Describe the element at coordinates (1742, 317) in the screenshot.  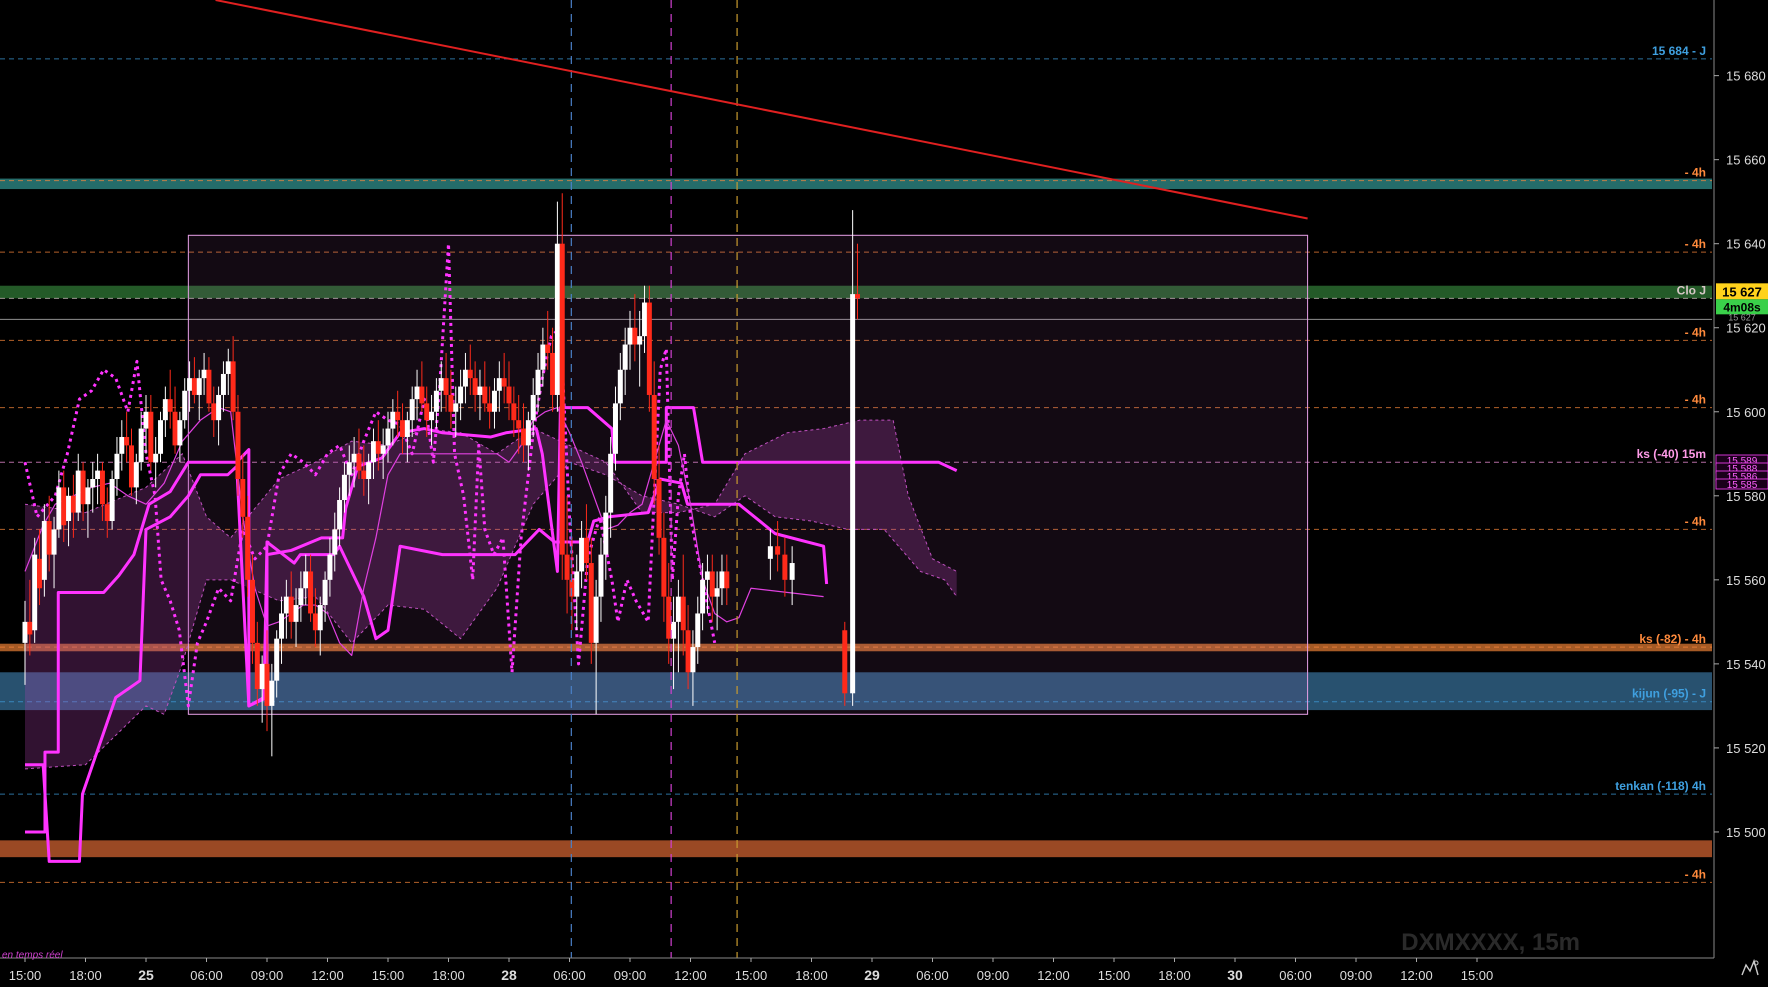
I see `bid-label: 15 627` at that location.